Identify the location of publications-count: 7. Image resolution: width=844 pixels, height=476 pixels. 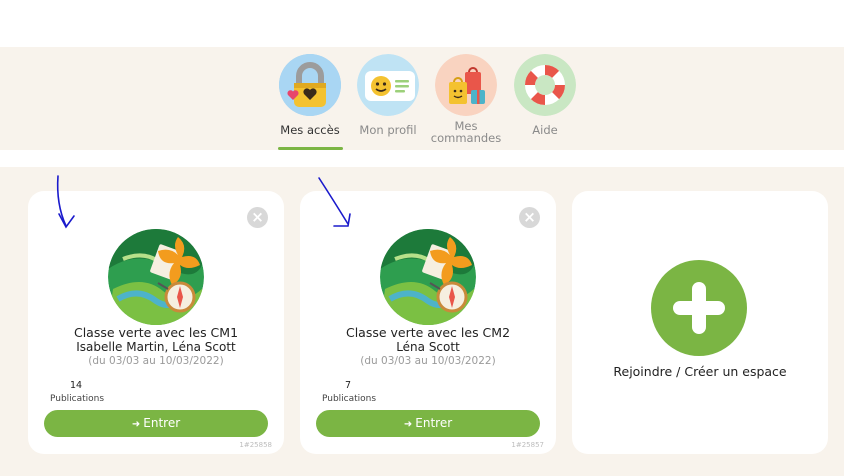
(348, 385).